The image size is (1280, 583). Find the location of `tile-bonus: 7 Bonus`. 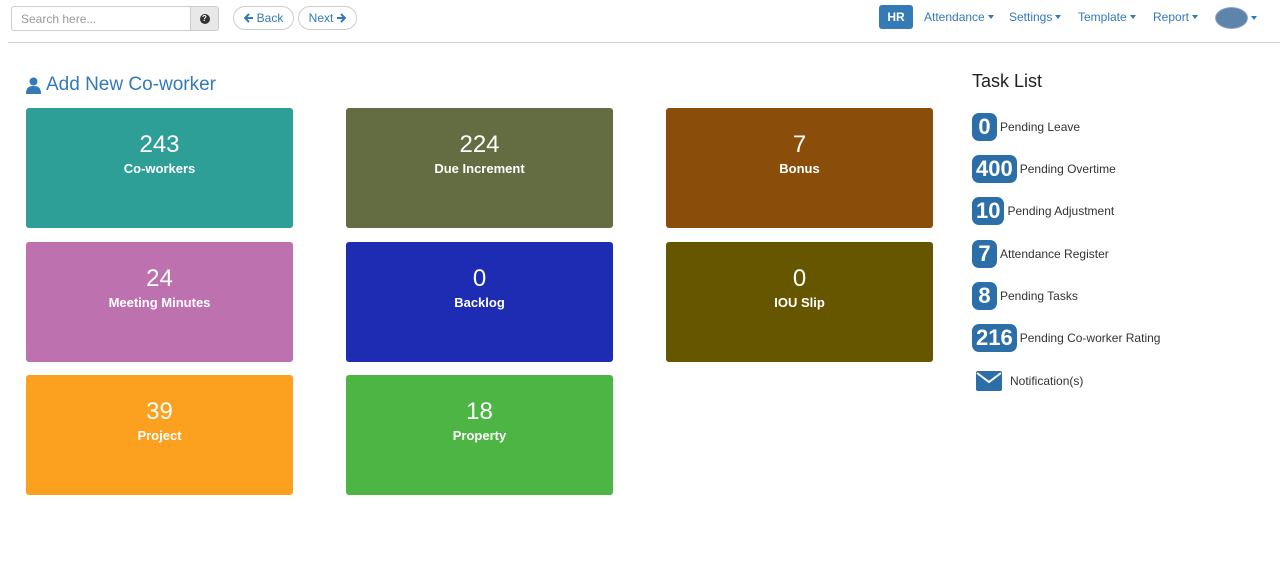

tile-bonus: 7 Bonus is located at coordinates (799, 168).